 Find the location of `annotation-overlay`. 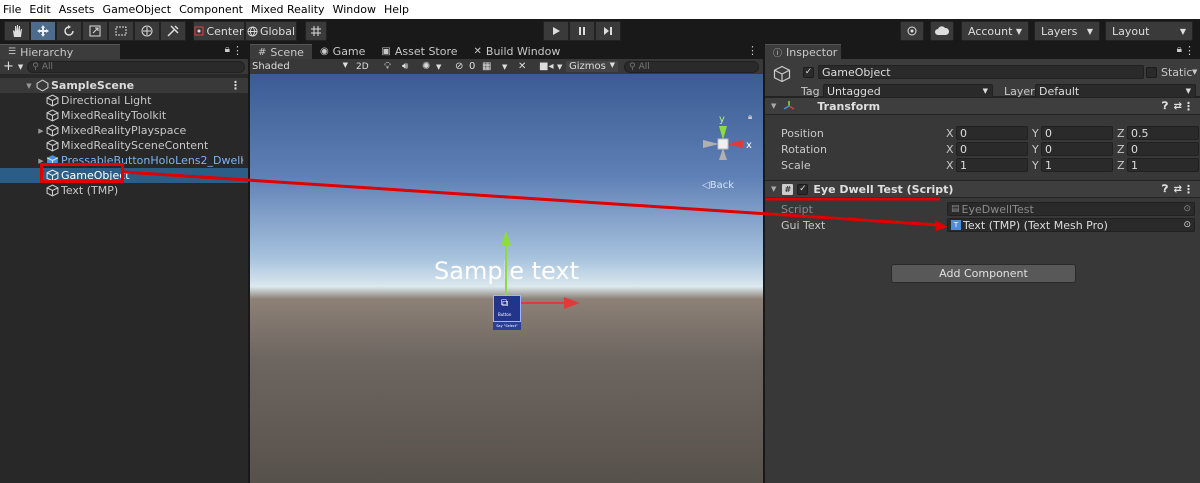

annotation-overlay is located at coordinates (535, 200).